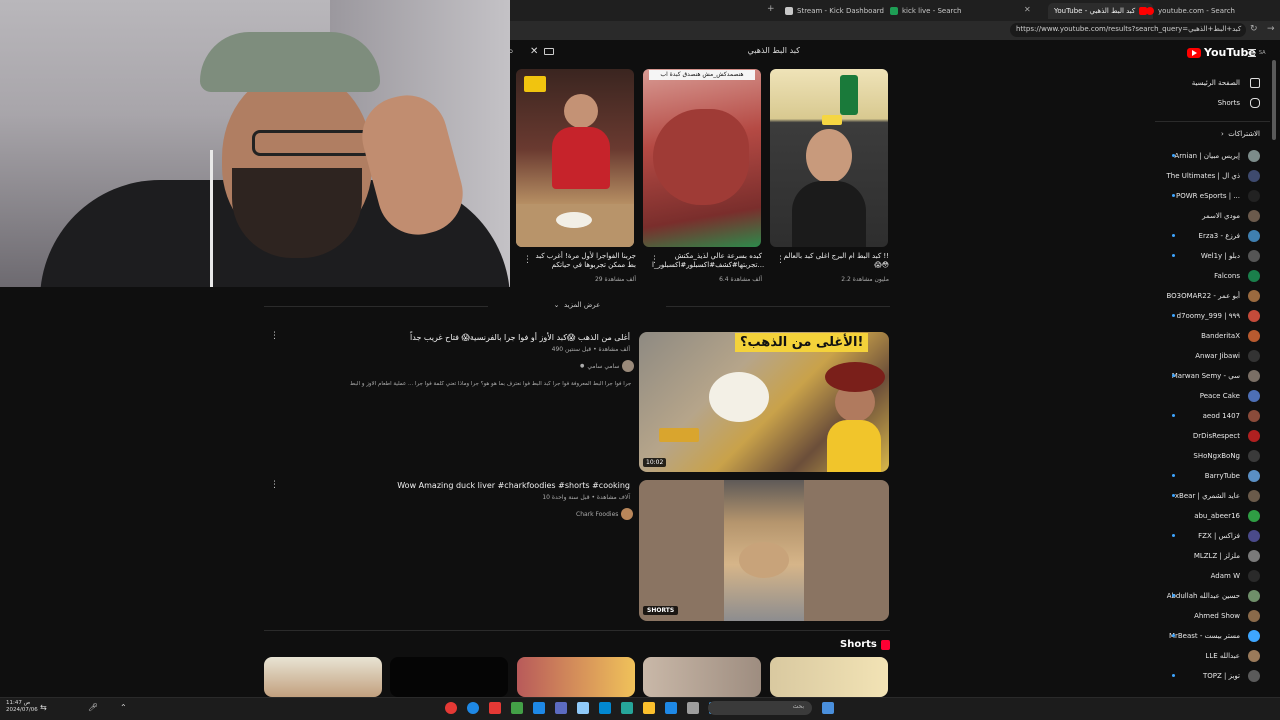 The height and width of the screenshot is (720, 1280). Describe the element at coordinates (1205, 396) in the screenshot. I see `sidebar-item-channel: Peace Cake` at that location.